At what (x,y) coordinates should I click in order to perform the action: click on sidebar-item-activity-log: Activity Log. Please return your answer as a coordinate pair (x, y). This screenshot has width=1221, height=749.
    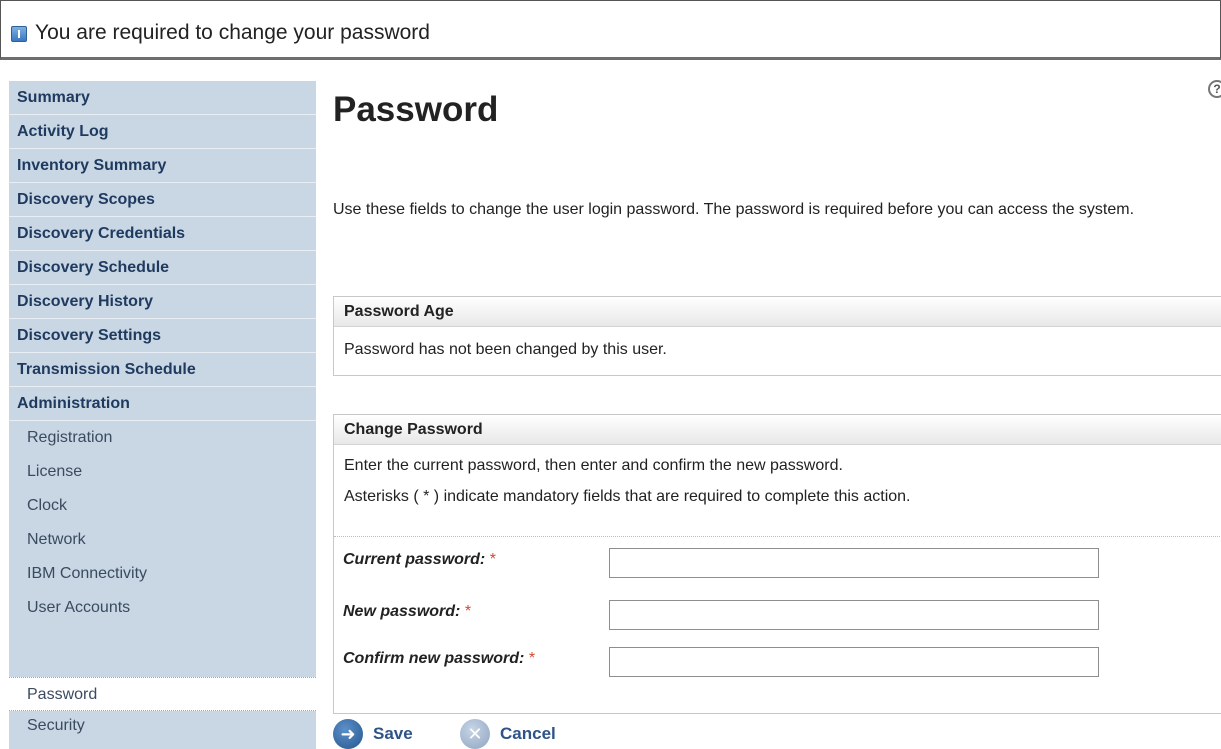
    Looking at the image, I should click on (162, 132).